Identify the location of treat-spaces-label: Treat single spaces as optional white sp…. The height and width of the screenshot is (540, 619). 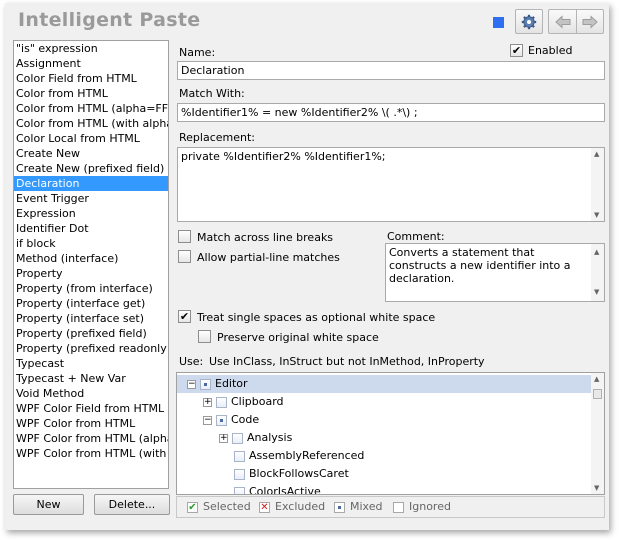
(316, 317).